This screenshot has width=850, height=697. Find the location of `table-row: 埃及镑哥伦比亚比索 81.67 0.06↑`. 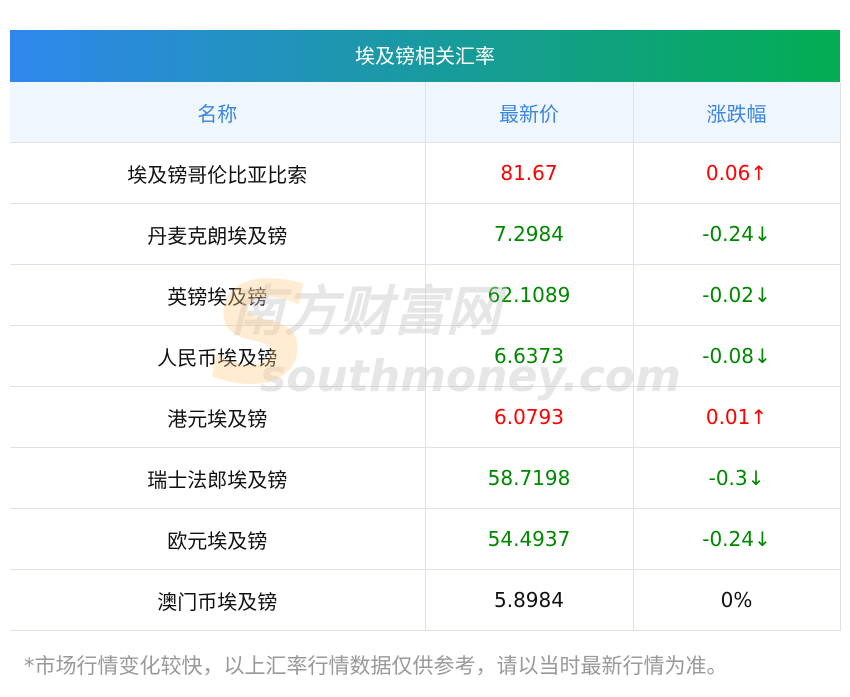

table-row: 埃及镑哥伦比亚比索 81.67 0.06↑ is located at coordinates (425, 173).